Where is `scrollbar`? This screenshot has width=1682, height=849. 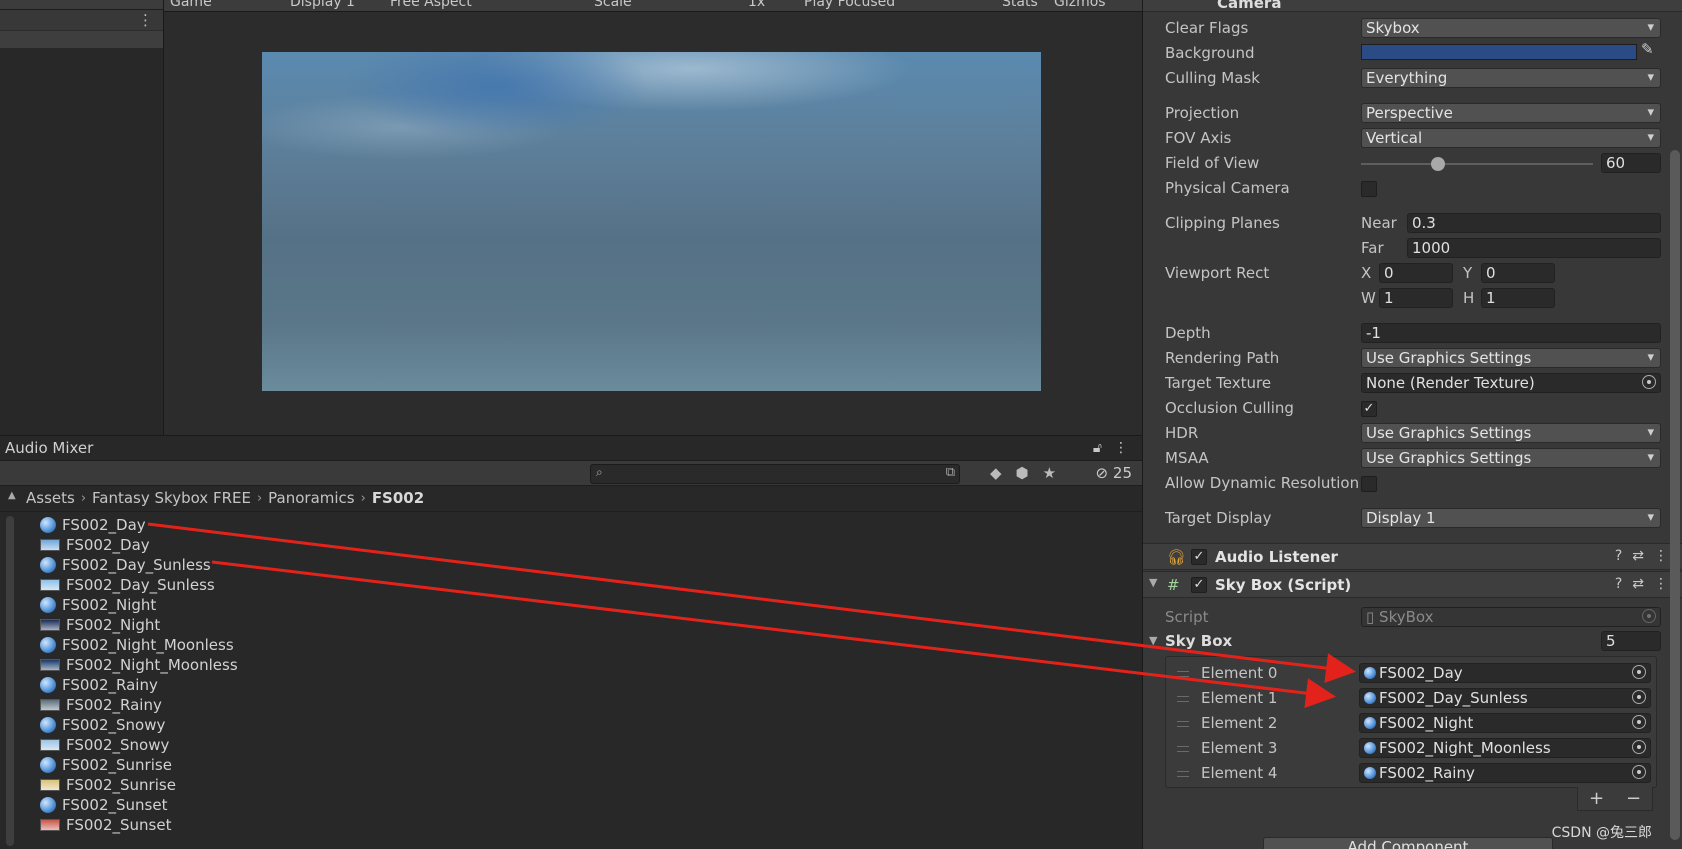 scrollbar is located at coordinates (10, 681).